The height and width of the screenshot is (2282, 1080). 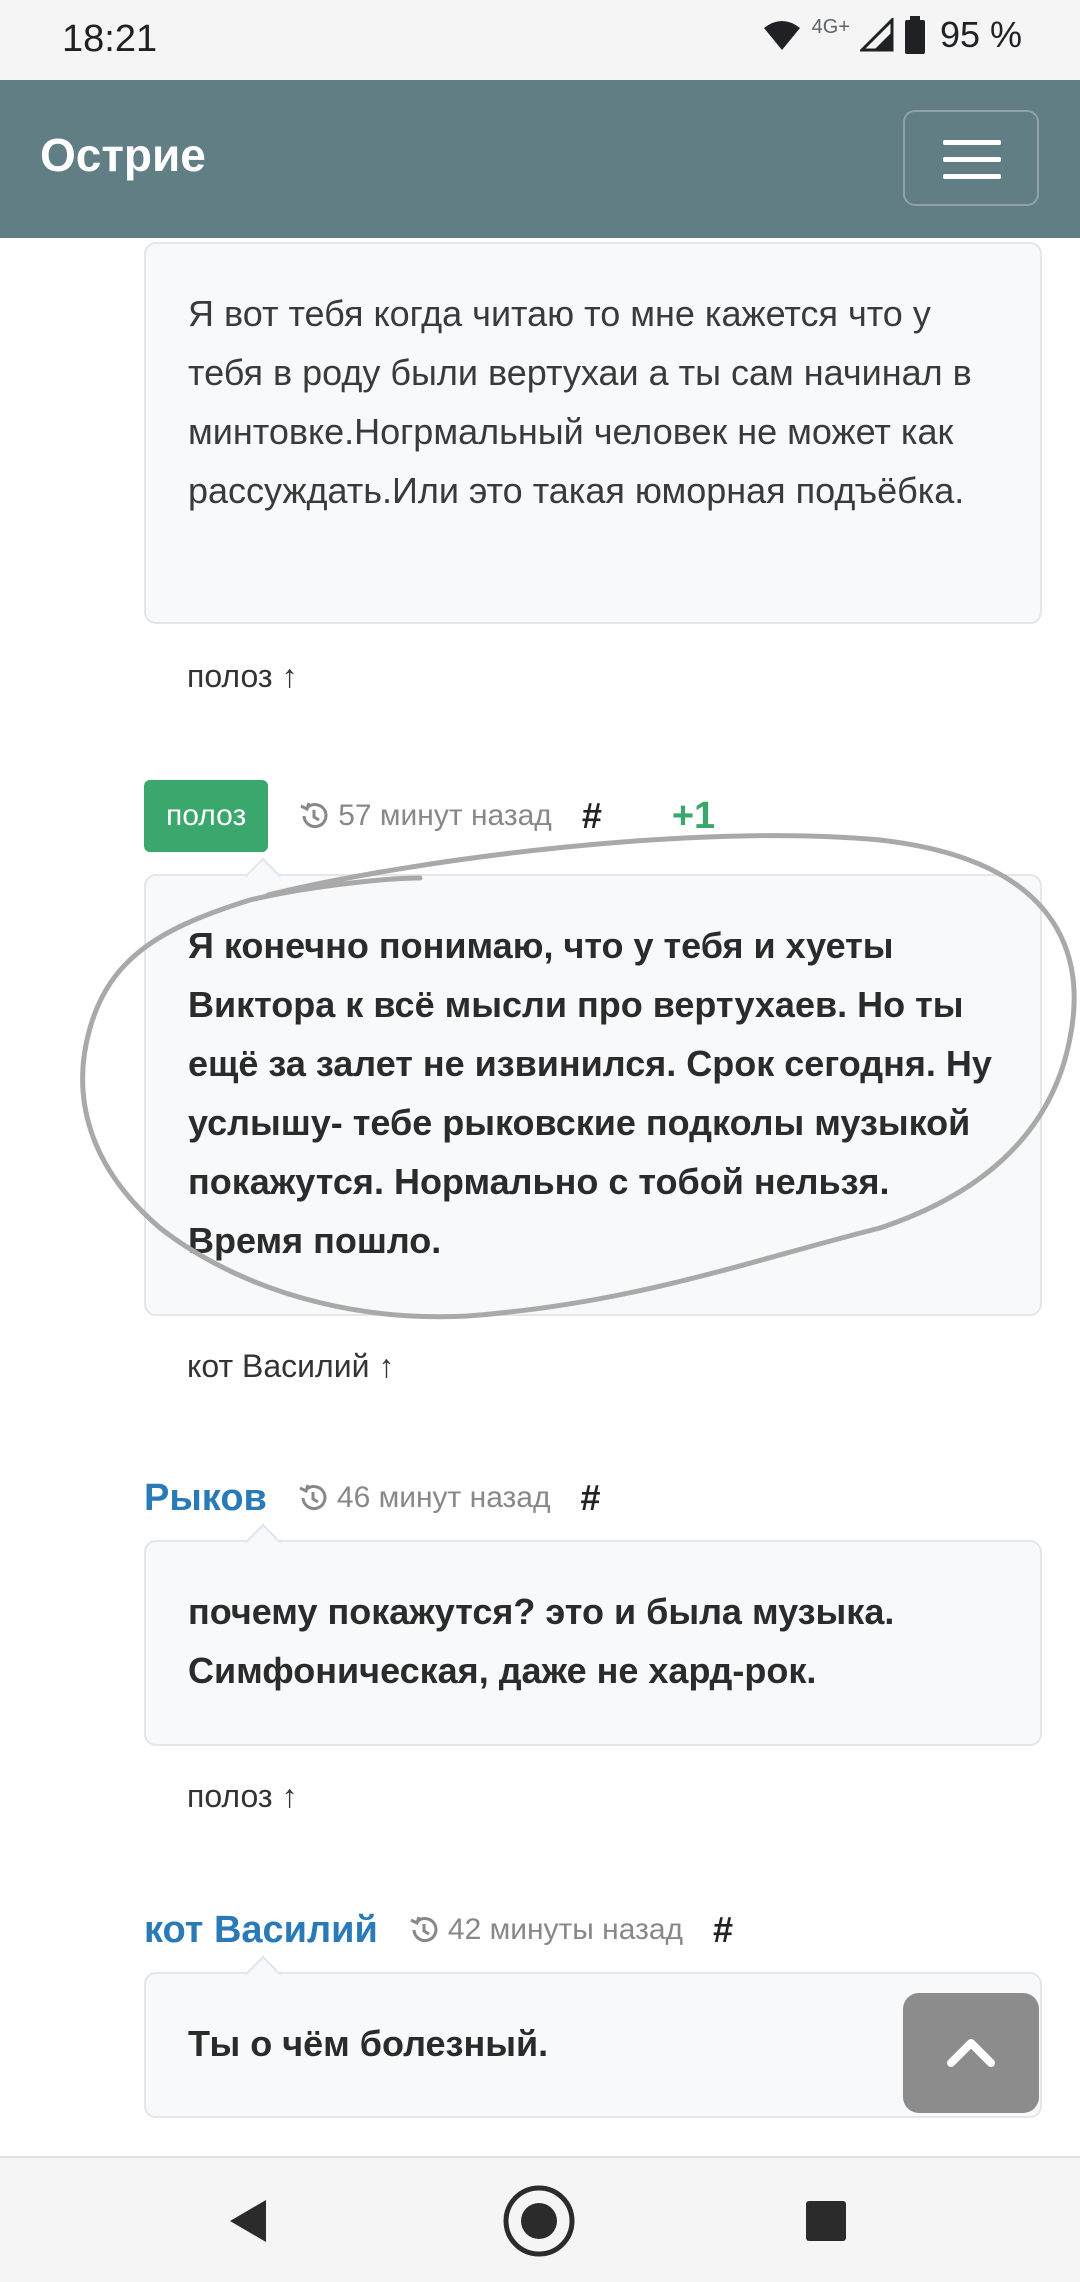 I want to click on comment-meta: полоз 57 минут назад # +1, so click(x=429, y=816).